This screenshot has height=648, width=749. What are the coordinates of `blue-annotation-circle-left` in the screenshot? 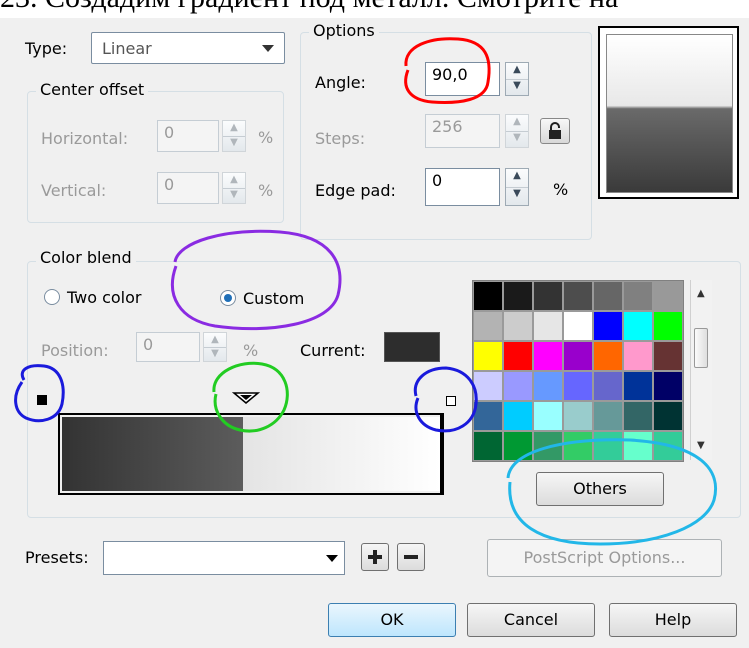 It's located at (39, 393).